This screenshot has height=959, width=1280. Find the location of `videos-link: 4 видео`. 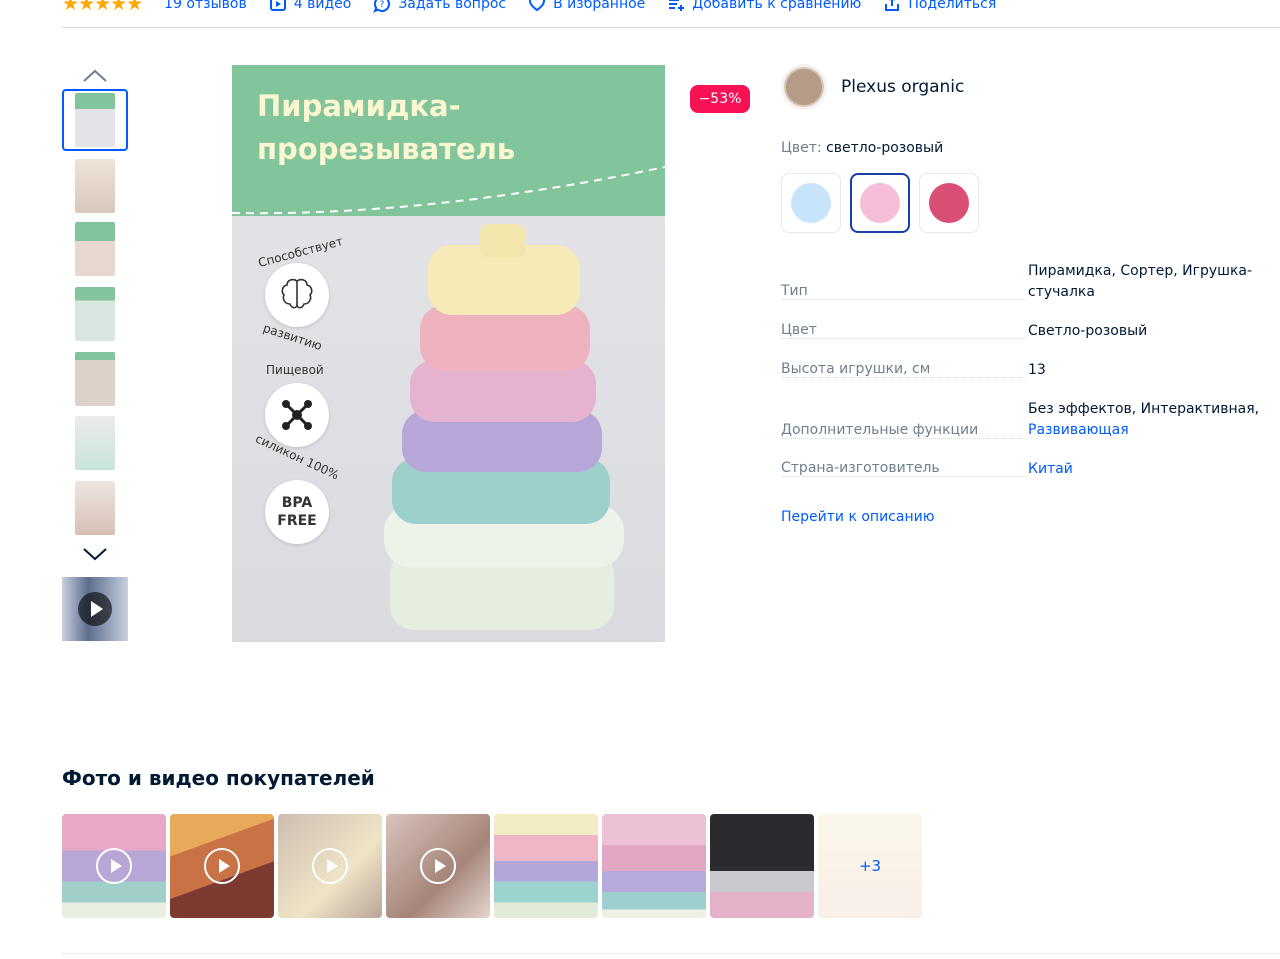

videos-link: 4 видео is located at coordinates (310, 6).